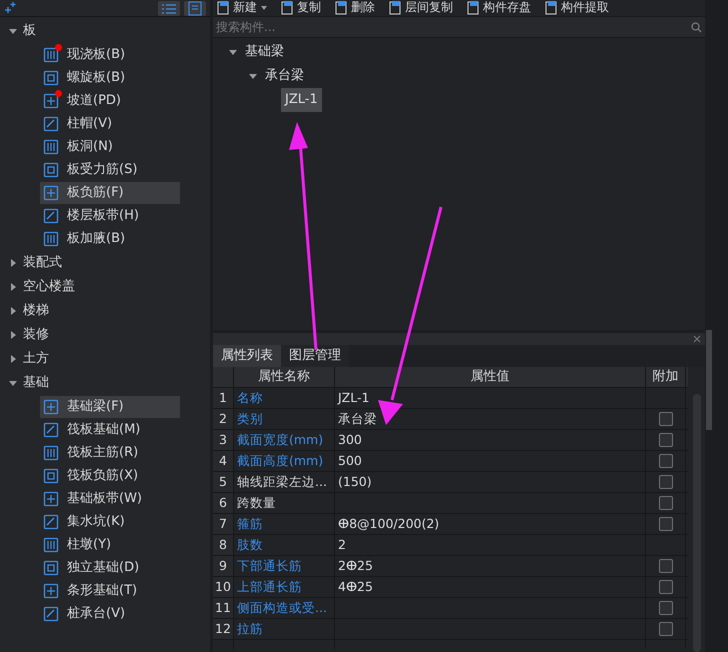 The height and width of the screenshot is (652, 728). Describe the element at coordinates (264, 52) in the screenshot. I see `tree-node: 基础梁` at that location.